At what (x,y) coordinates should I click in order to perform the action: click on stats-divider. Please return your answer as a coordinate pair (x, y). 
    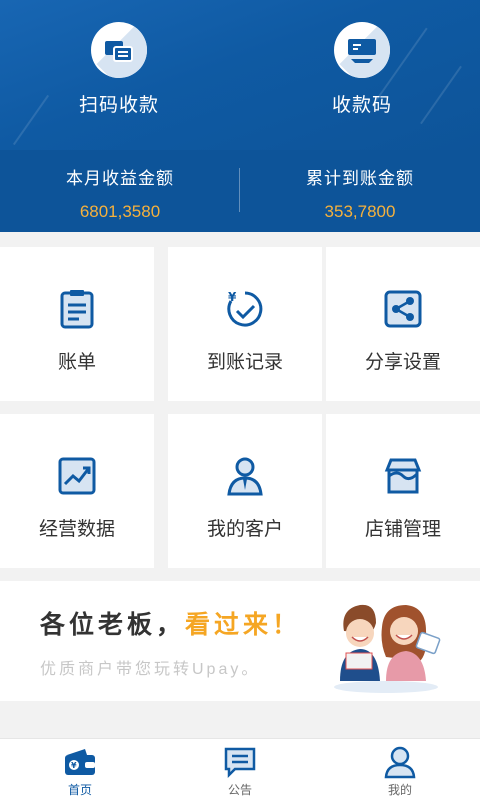
    Looking at the image, I should click on (239, 190).